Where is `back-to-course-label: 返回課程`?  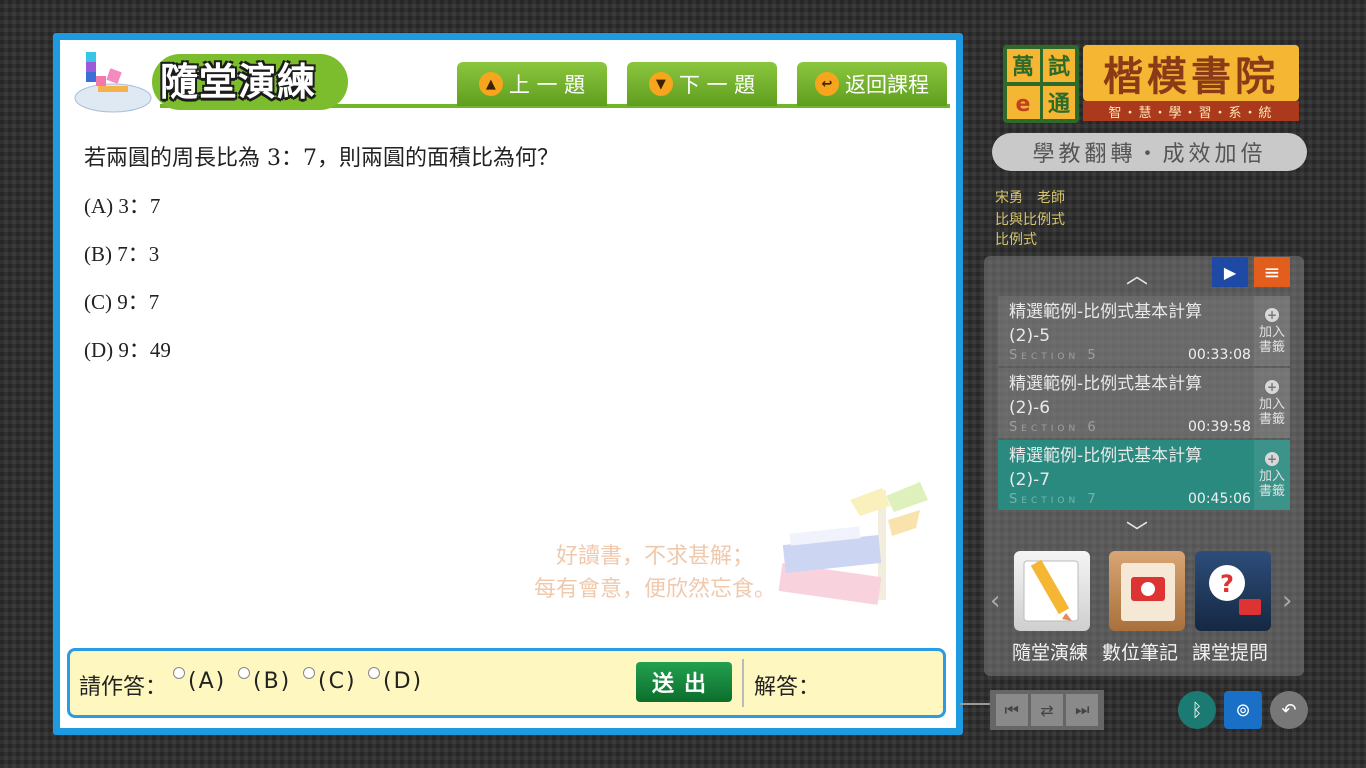 back-to-course-label: 返回課程 is located at coordinates (887, 85).